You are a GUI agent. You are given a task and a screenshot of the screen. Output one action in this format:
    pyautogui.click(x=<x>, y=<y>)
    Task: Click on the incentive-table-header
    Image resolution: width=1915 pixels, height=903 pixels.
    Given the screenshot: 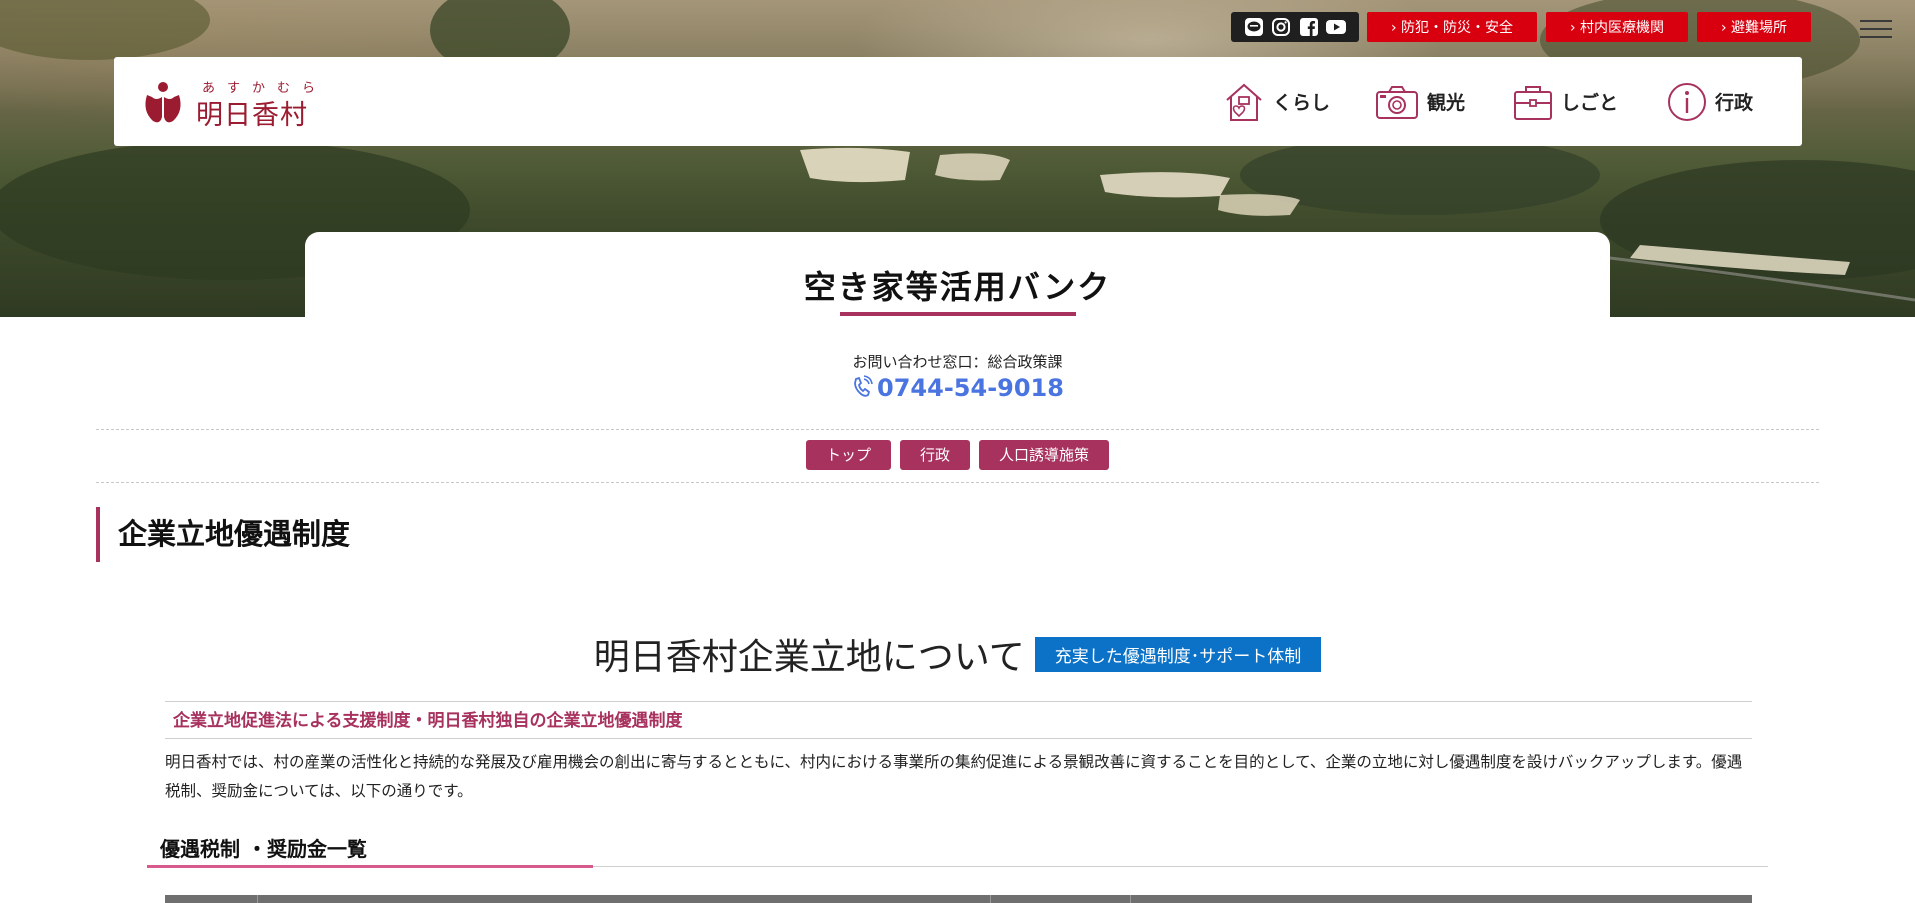 What is the action you would take?
    pyautogui.click(x=958, y=899)
    